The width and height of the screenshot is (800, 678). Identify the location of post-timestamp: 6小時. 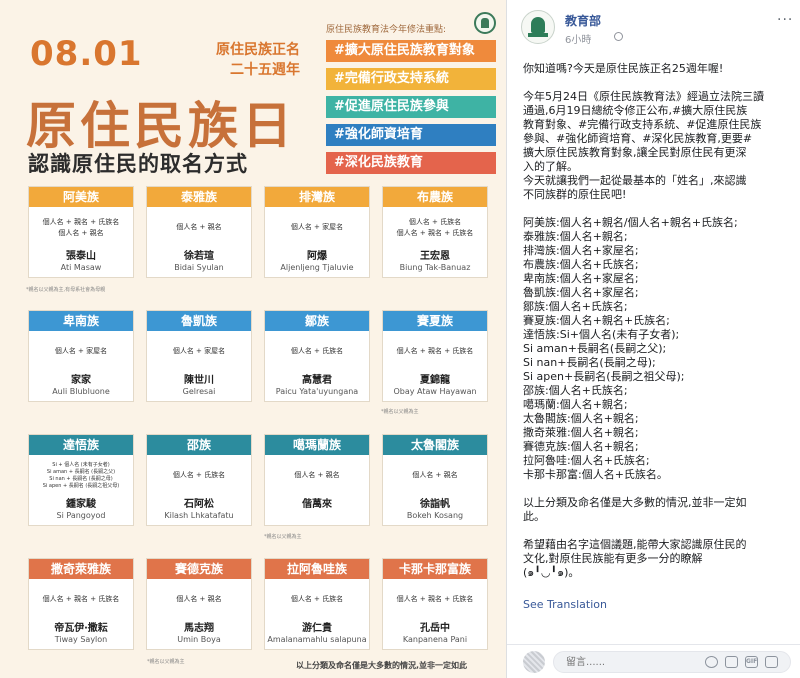
(578, 38).